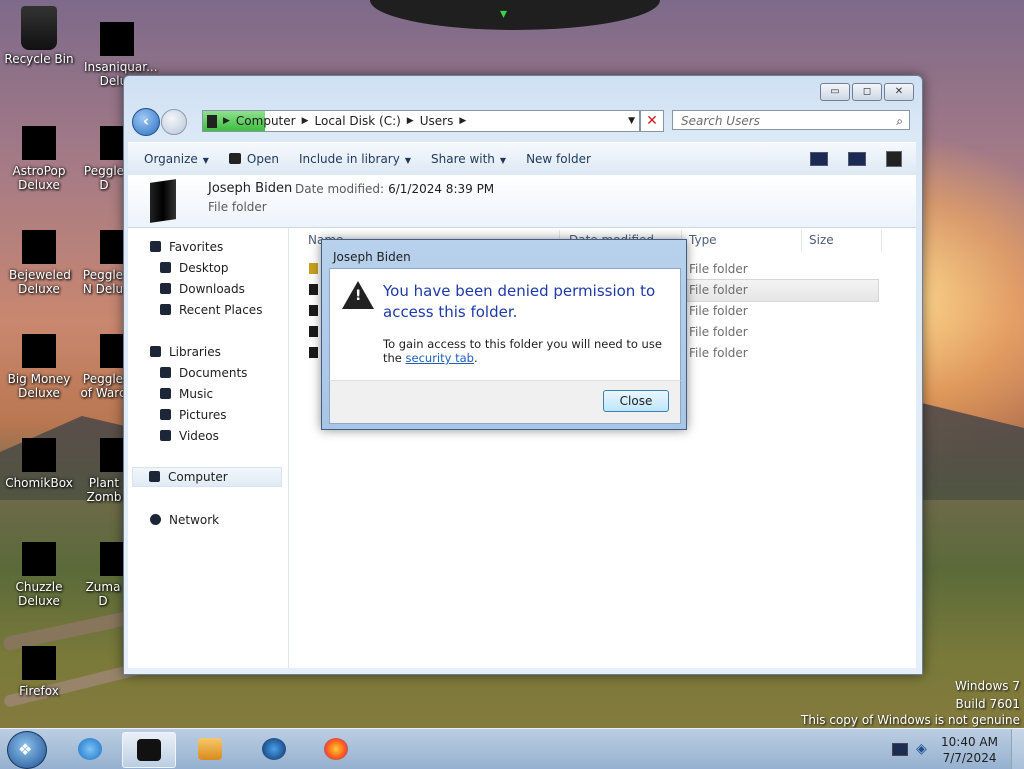 The image size is (1024, 769). Describe the element at coordinates (460, 159) in the screenshot. I see `share-with-button: Share with ▼` at that location.